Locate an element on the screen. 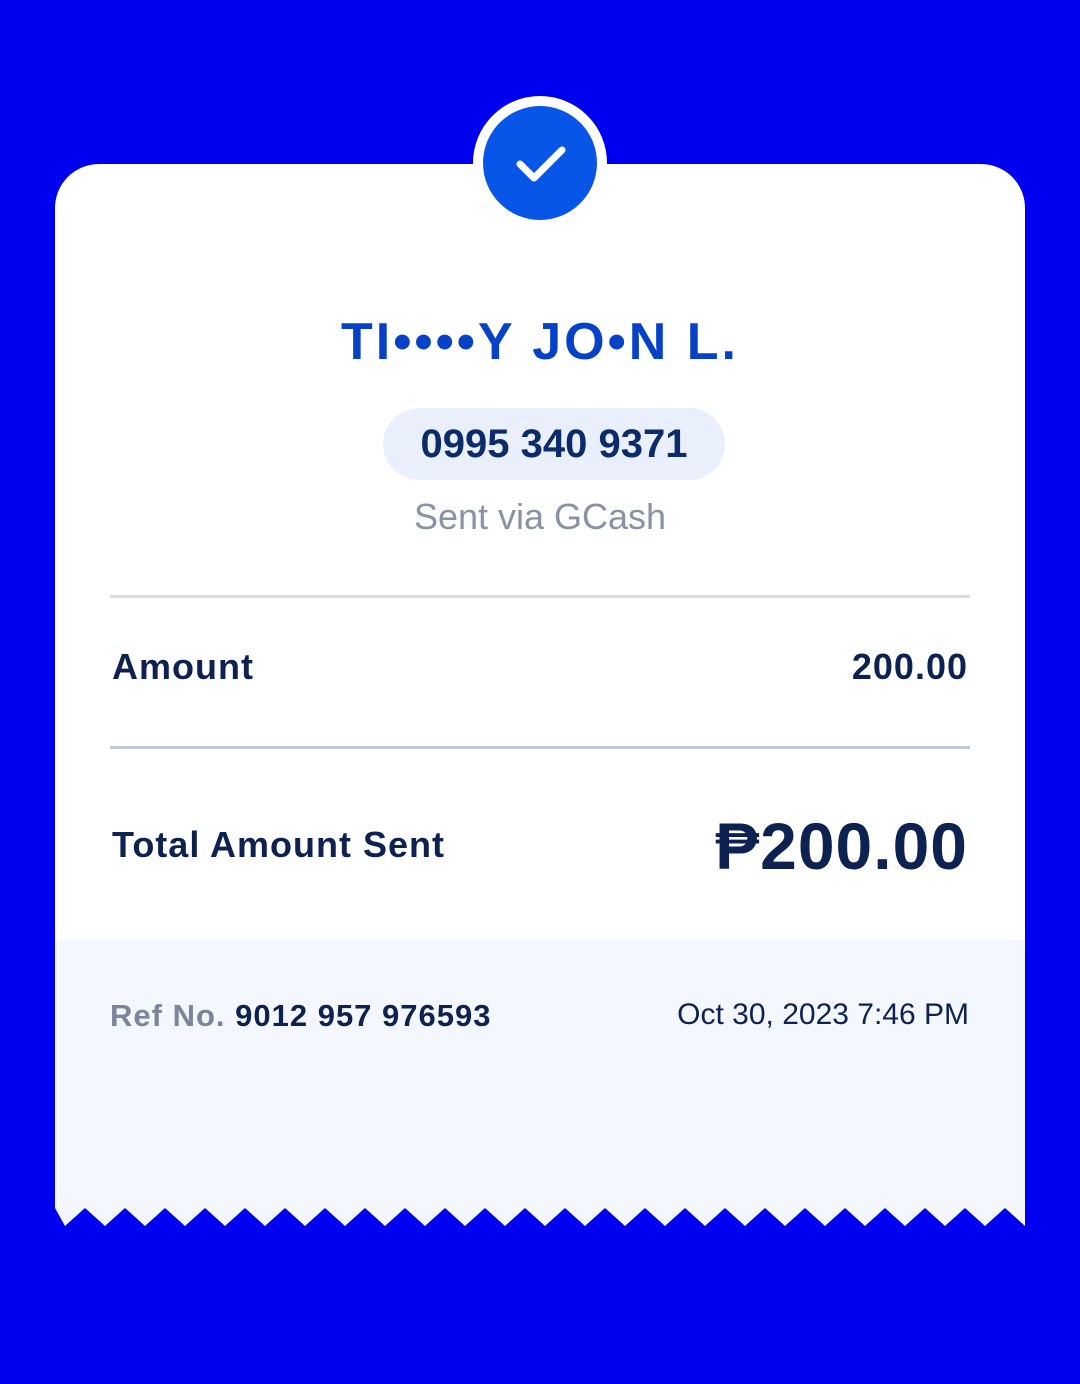 Image resolution: width=1080 pixels, height=1384 pixels. total-amount-value: ₱200.00 is located at coordinates (841, 846).